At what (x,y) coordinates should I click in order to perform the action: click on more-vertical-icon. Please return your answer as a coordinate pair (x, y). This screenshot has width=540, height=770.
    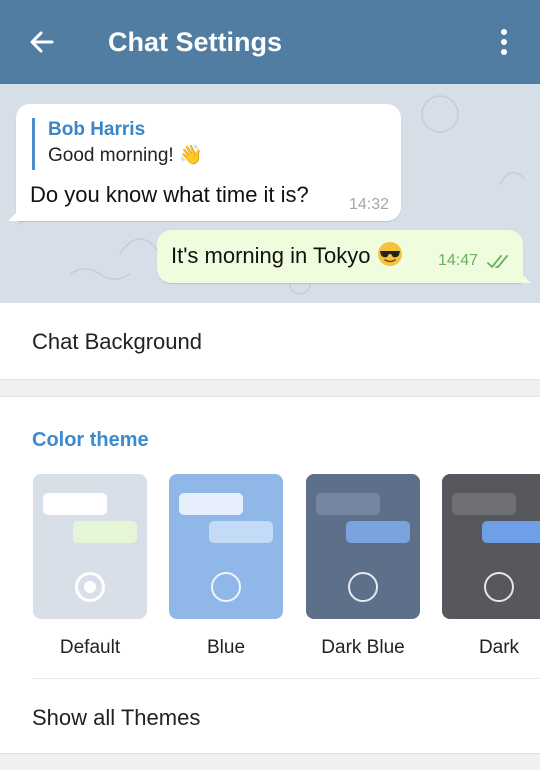
    Looking at the image, I should click on (504, 42).